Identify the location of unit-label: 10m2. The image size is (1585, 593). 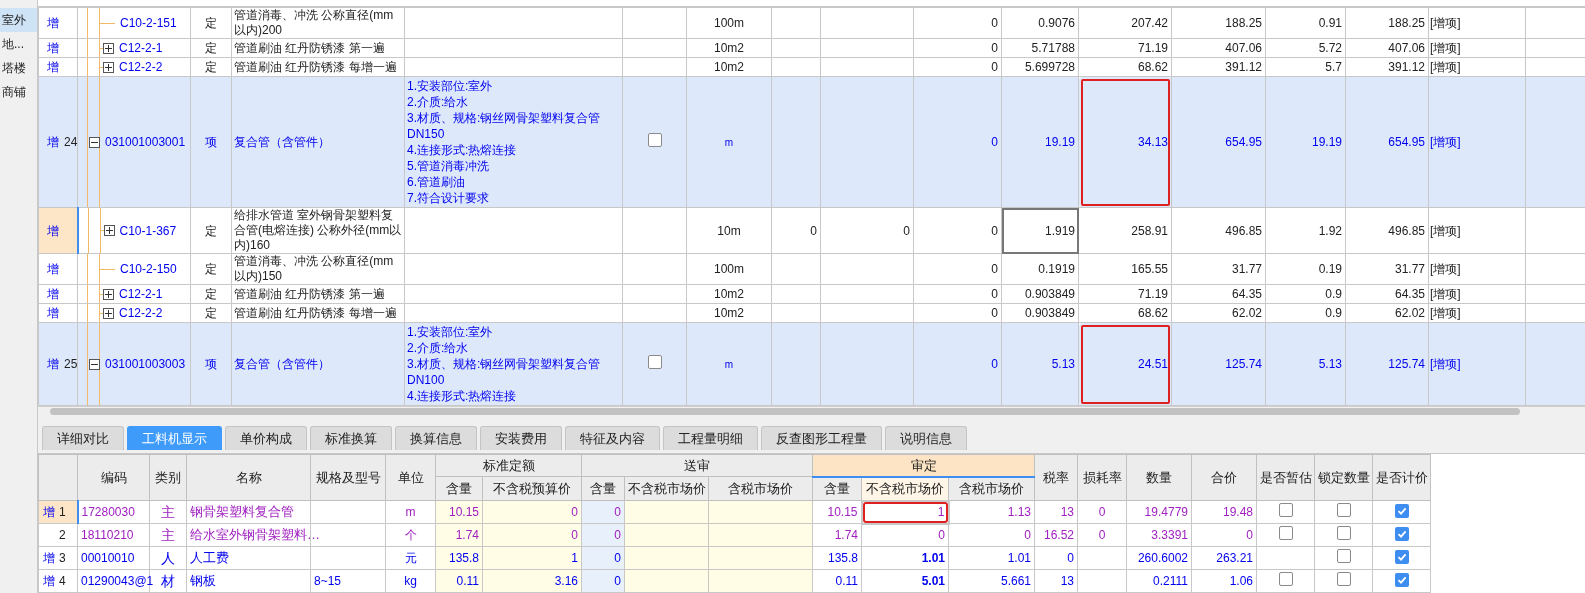
(729, 294).